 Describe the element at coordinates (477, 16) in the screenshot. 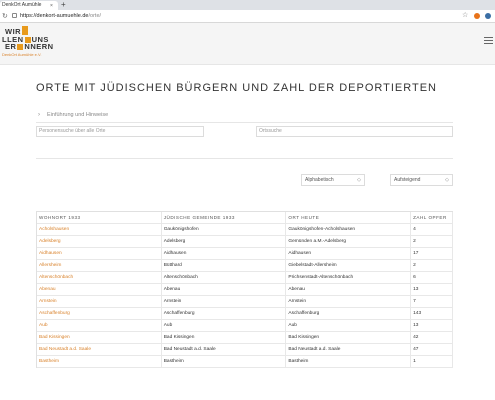

I see `extension-icon` at that location.